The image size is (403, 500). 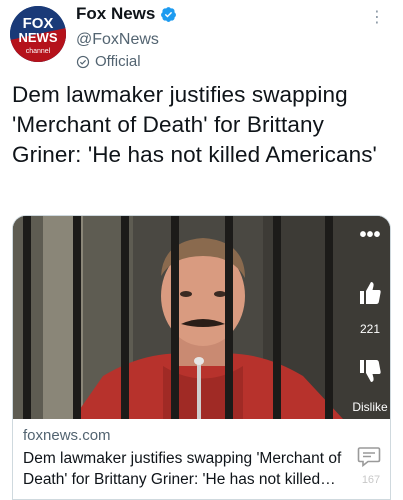 I want to click on comment-count: 167, so click(x=371, y=480).